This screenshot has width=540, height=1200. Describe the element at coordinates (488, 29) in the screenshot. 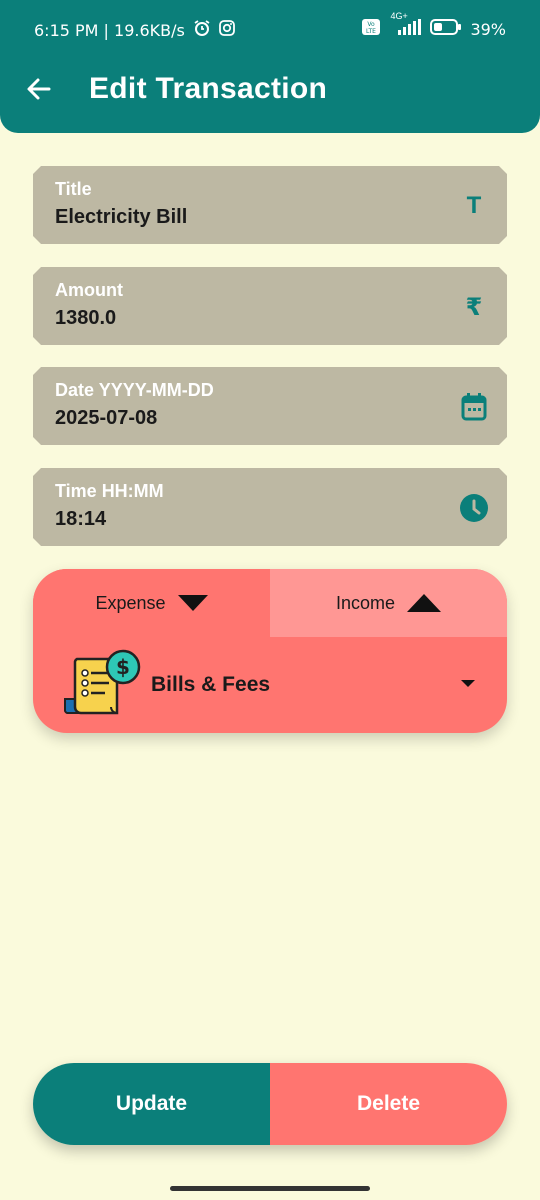

I see `battery-percent: 39%` at that location.